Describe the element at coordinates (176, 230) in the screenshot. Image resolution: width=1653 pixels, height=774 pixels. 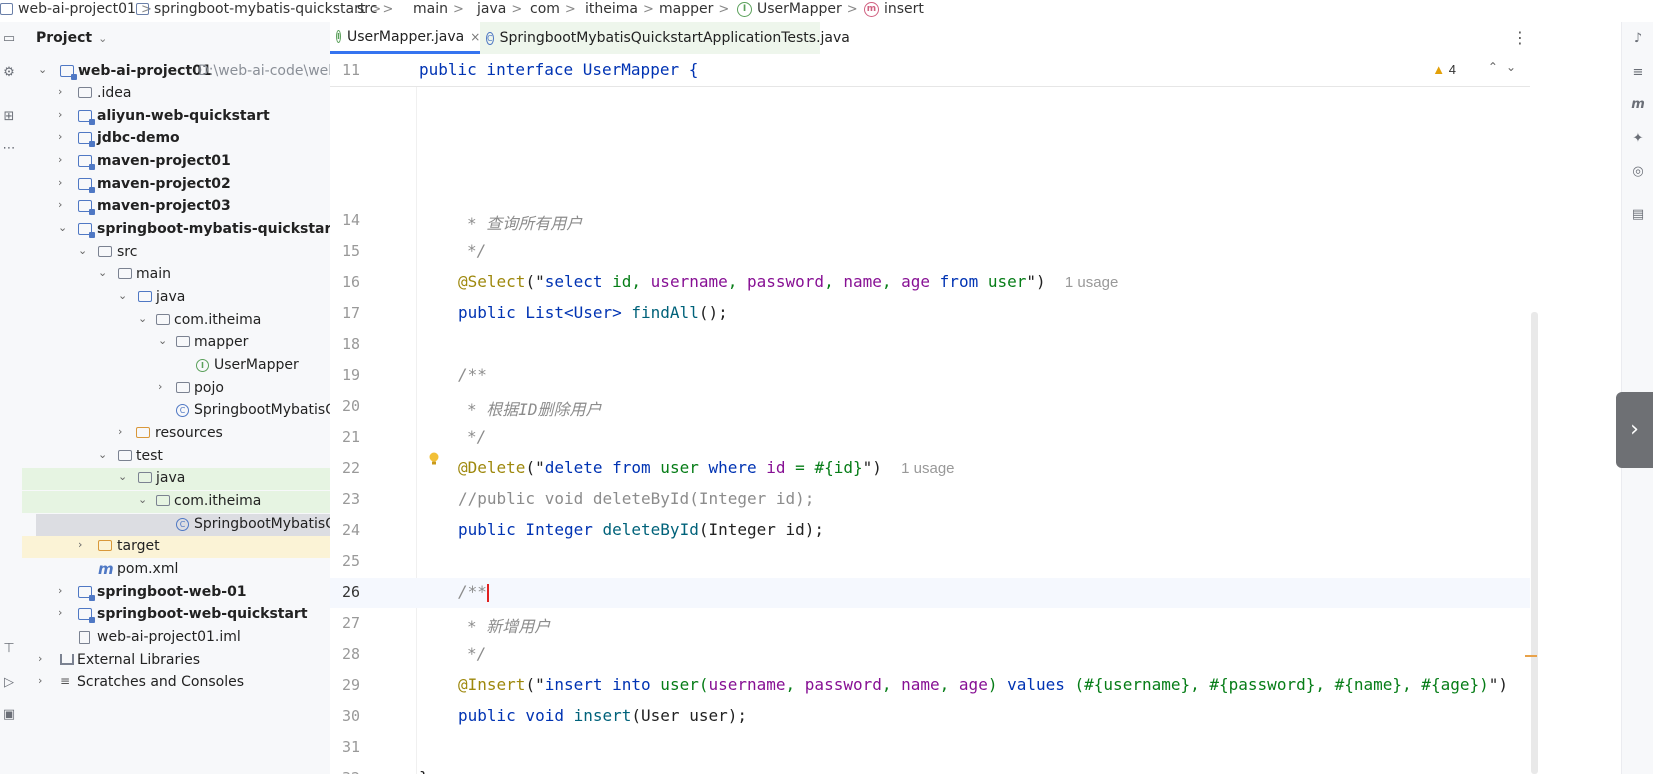
I see `tree-item-springboot-mybatis-quickstart: ⌄ springboot-mybatis-quickstart` at that location.